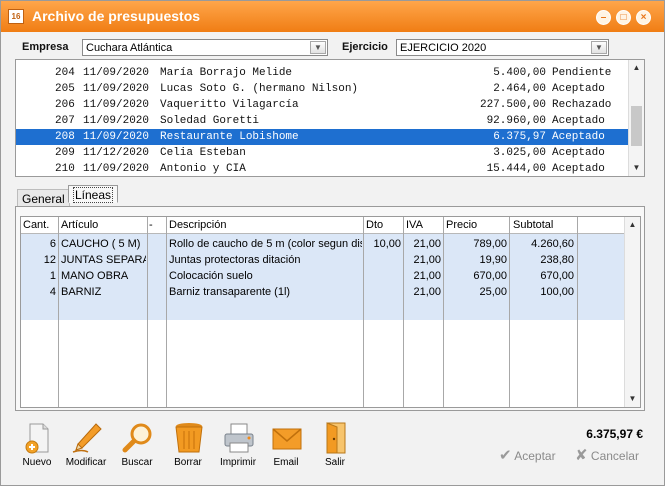 The height and width of the screenshot is (486, 665). Describe the element at coordinates (52, 292) in the screenshot. I see `cell-cant: 4` at that location.